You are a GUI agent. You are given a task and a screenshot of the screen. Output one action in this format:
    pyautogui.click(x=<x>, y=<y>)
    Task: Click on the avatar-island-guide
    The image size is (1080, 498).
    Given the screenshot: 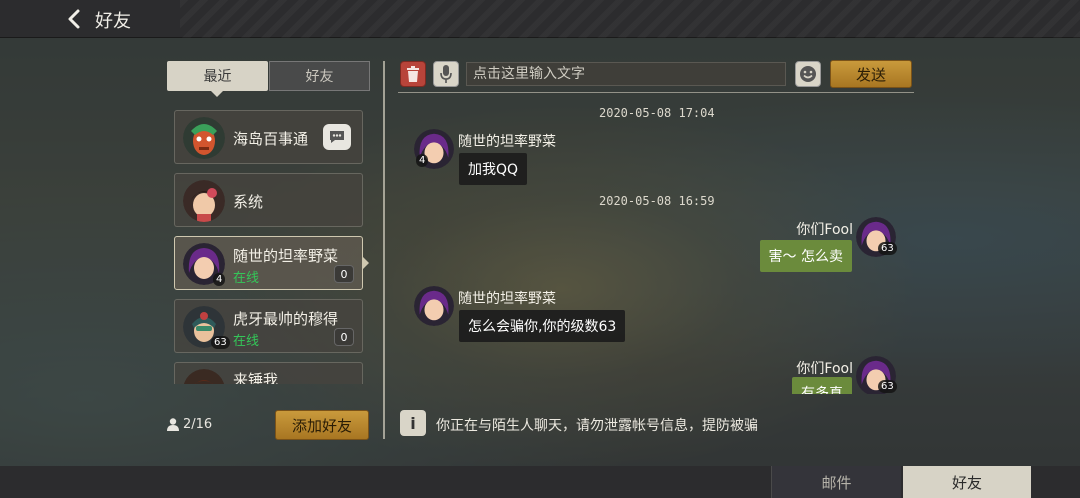 What is the action you would take?
    pyautogui.click(x=204, y=138)
    